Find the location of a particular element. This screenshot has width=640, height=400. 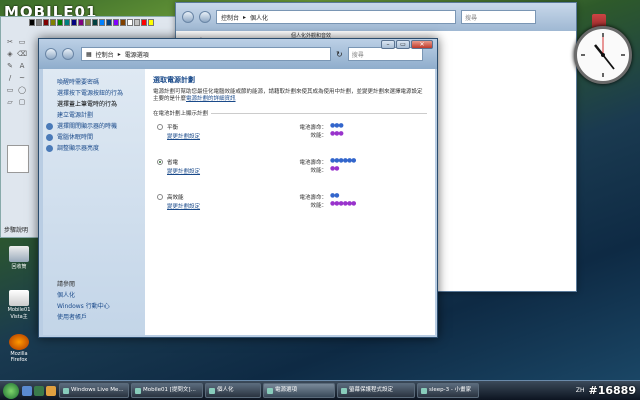

see-also-personalization: 個人化 is located at coordinates (83, 295).